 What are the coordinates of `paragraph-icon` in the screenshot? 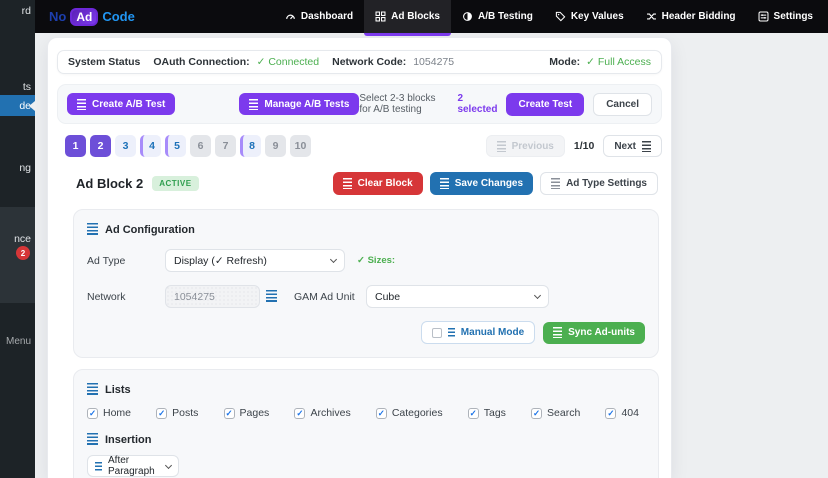 It's located at (98, 466).